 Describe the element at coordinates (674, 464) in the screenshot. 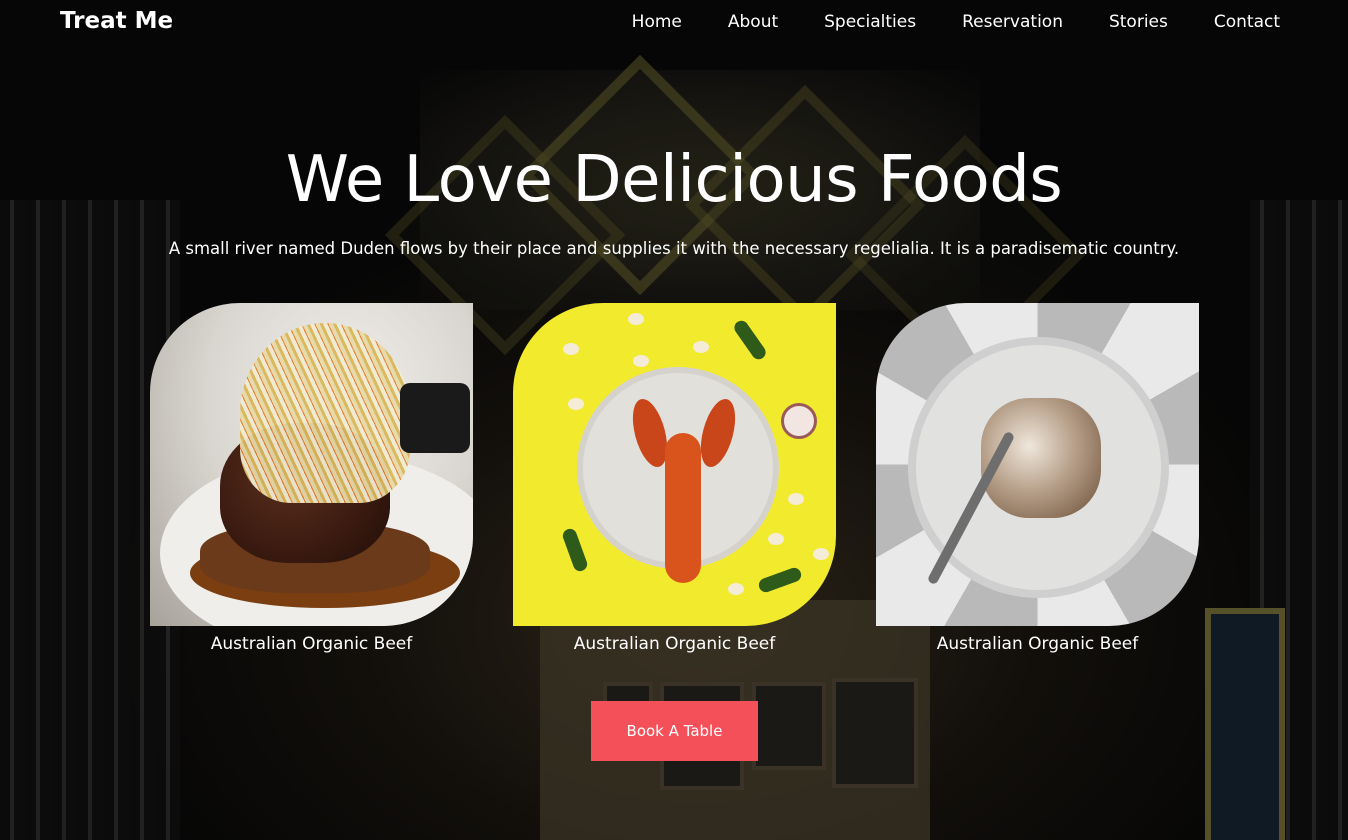

I see `dish-image-lobster` at that location.